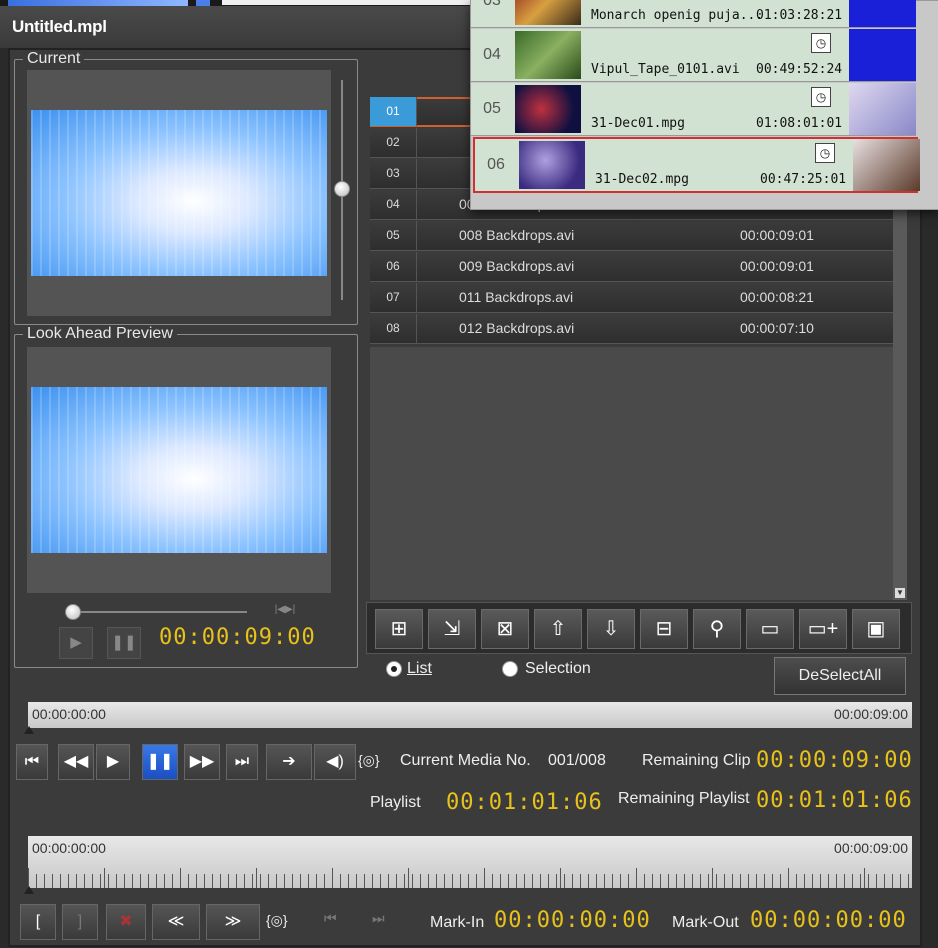 The image size is (938, 948). Describe the element at coordinates (510, 669) in the screenshot. I see `selection-radio` at that location.